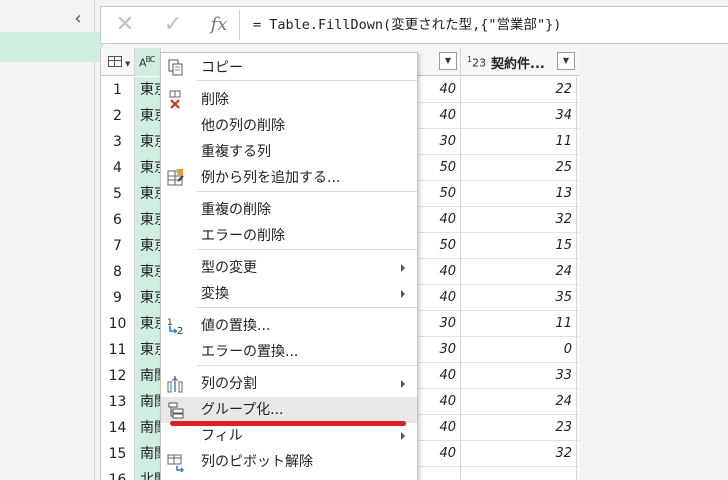 This screenshot has width=728, height=480. What do you see at coordinates (289, 268) in the screenshot?
I see `menu-item-change-type: 型の変更` at bounding box center [289, 268].